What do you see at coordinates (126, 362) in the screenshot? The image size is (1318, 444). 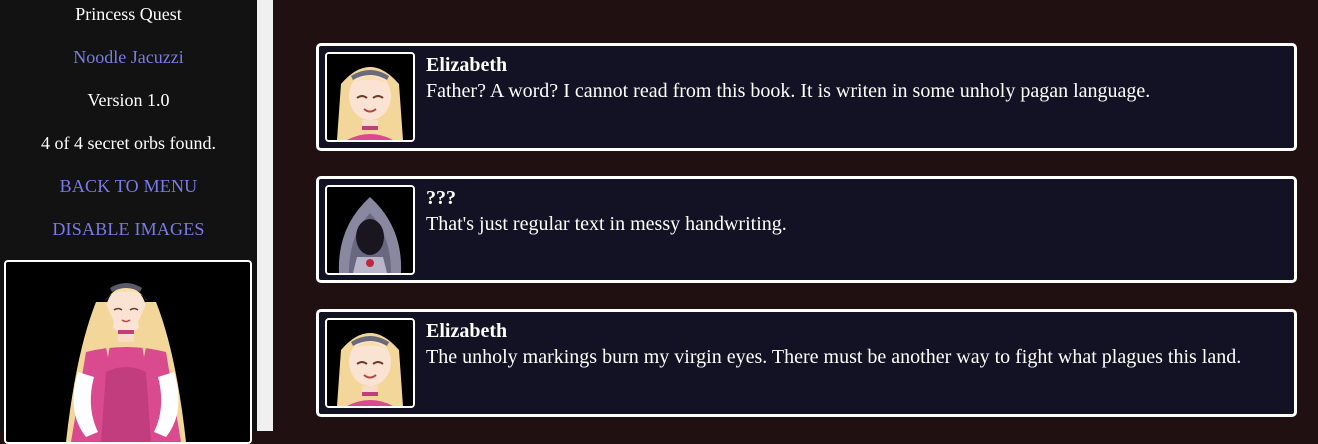 I see `princess-full-body-image` at bounding box center [126, 362].